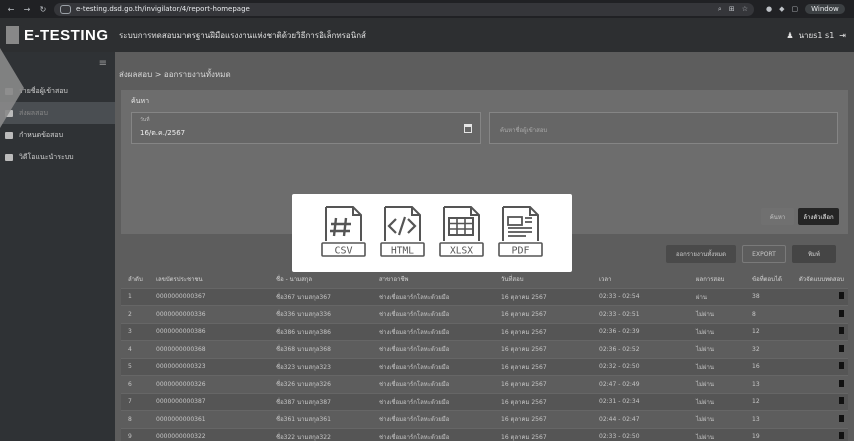 The width and height of the screenshot is (854, 441). I want to click on date-field: วันที่ 16/ต.ค./2567, so click(306, 128).